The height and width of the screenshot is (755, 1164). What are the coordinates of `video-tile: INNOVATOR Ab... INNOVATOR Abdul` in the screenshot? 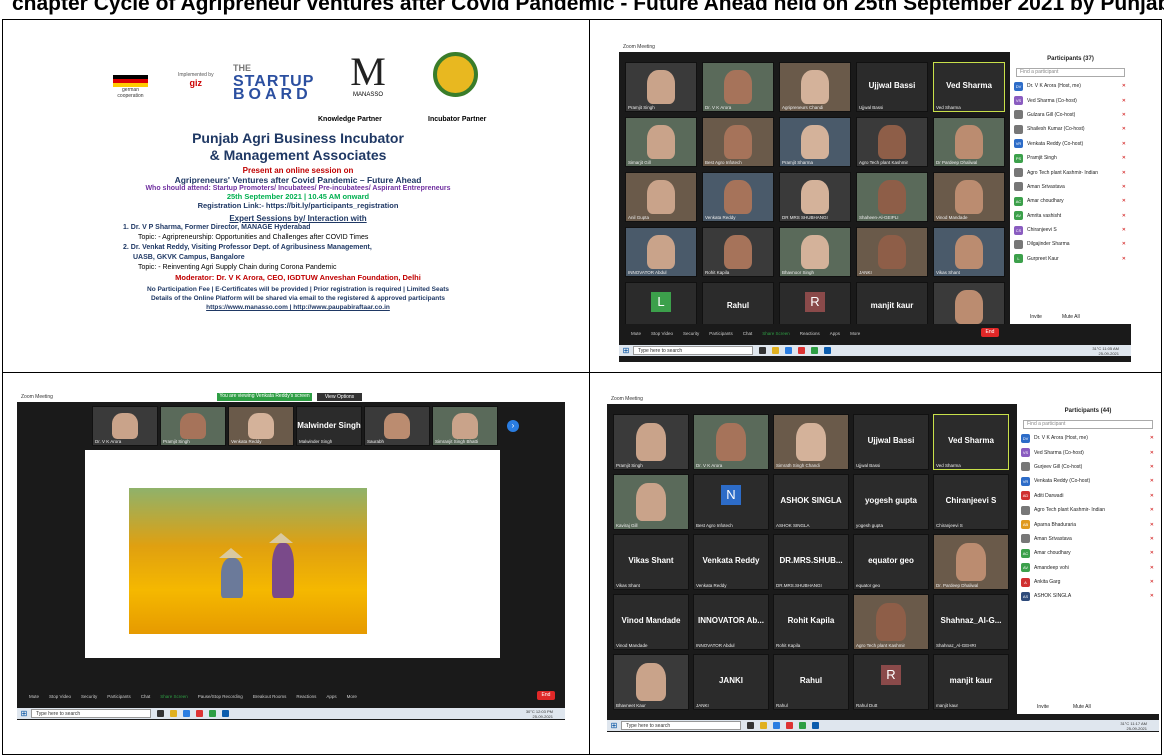 It's located at (731, 622).